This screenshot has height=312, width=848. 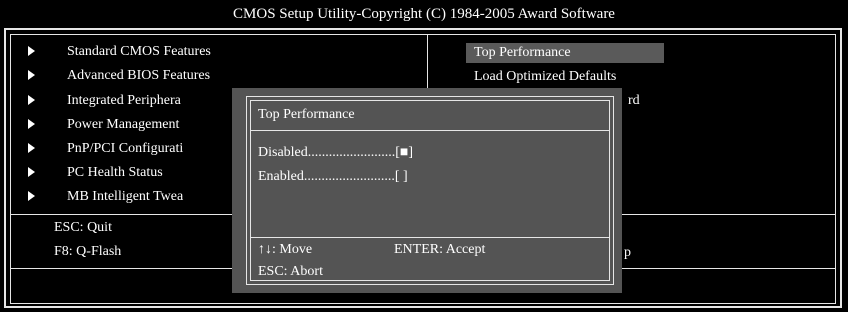 What do you see at coordinates (545, 77) in the screenshot?
I see `menu-load-optimized-defaults: Load Optimized Defaults` at bounding box center [545, 77].